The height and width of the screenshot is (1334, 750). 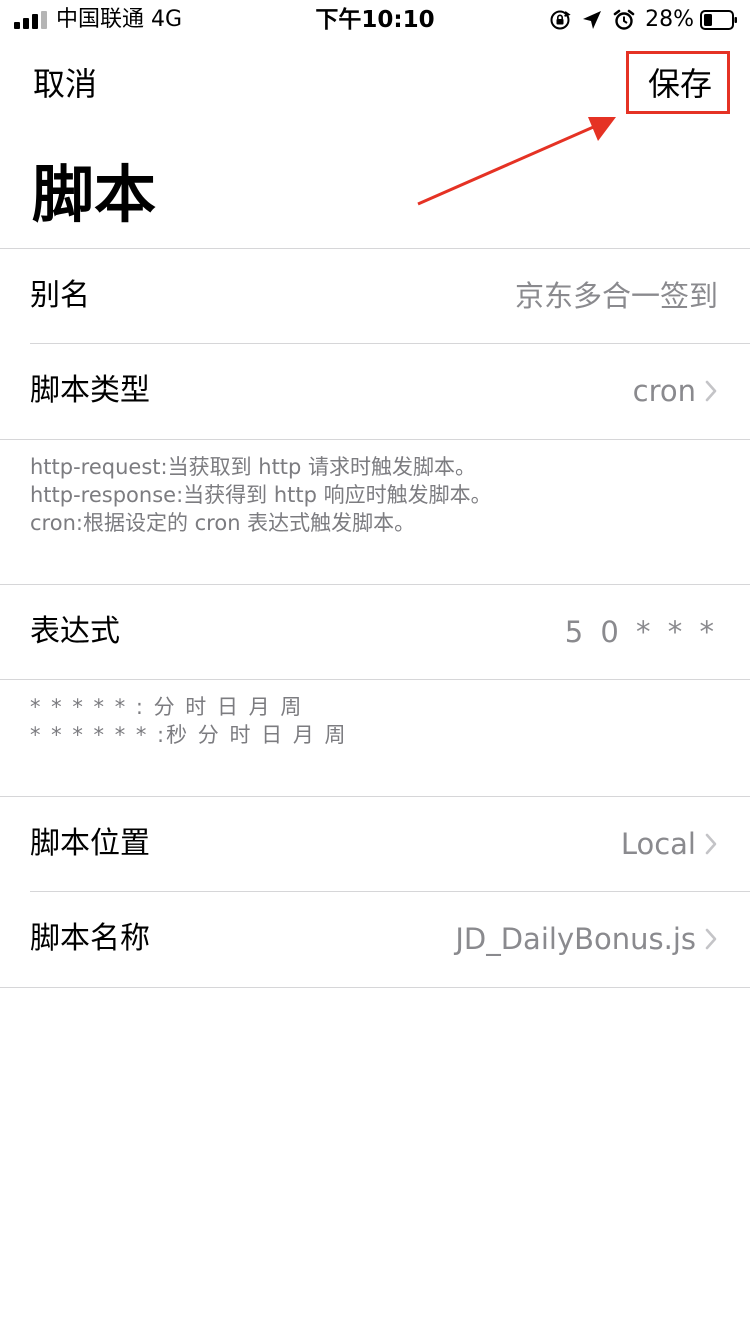 I want to click on script-location-row: 脚本位置 Local, so click(x=375, y=844).